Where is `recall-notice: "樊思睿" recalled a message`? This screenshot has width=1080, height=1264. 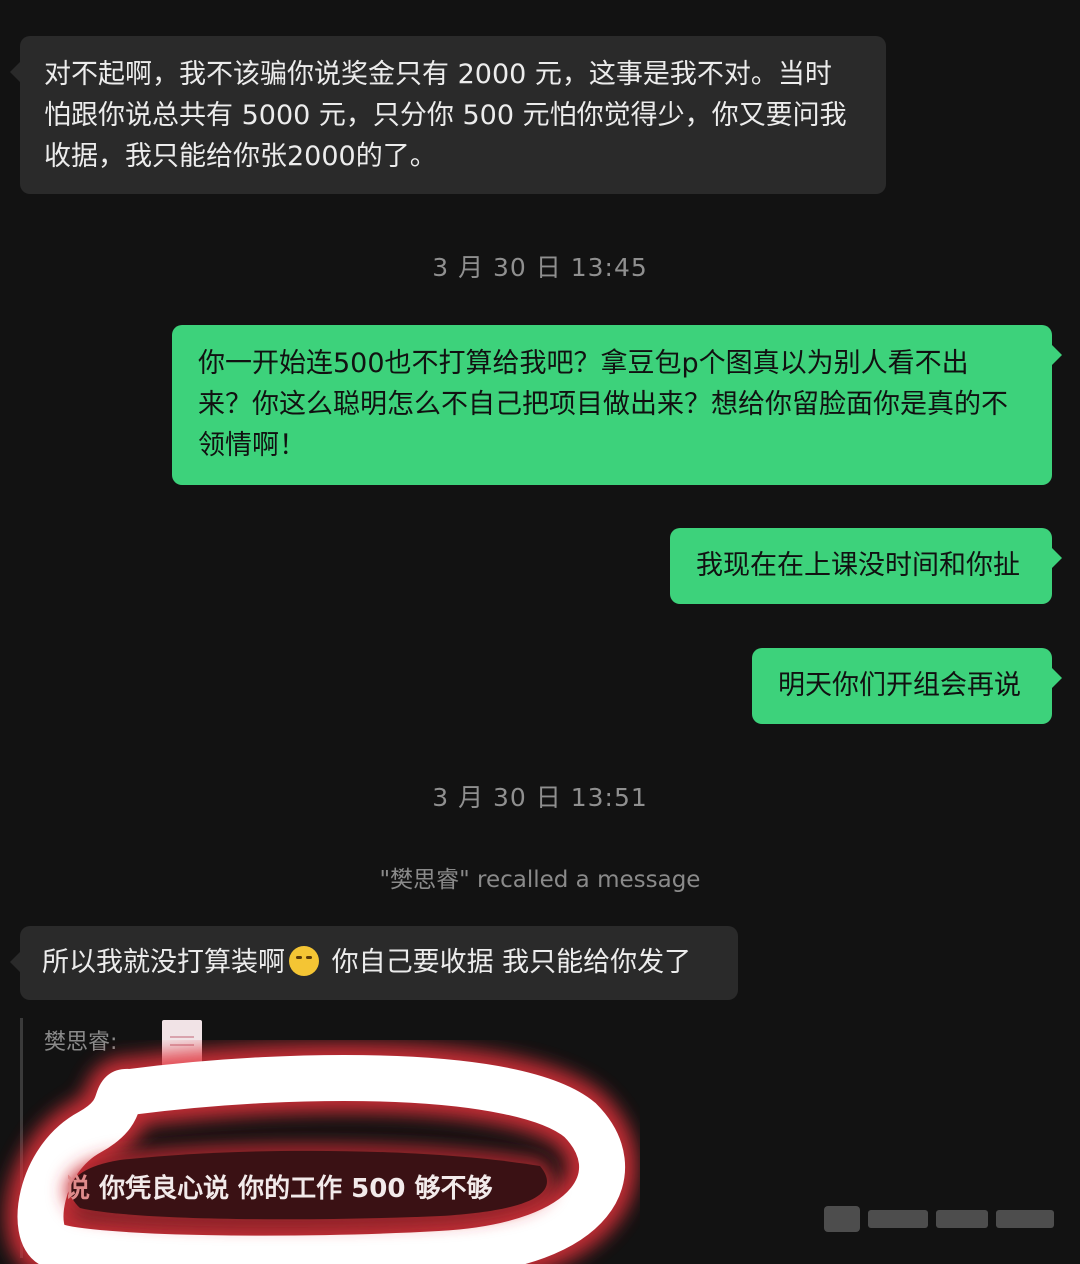
recall-notice: "樊思睿" recalled a message is located at coordinates (540, 880).